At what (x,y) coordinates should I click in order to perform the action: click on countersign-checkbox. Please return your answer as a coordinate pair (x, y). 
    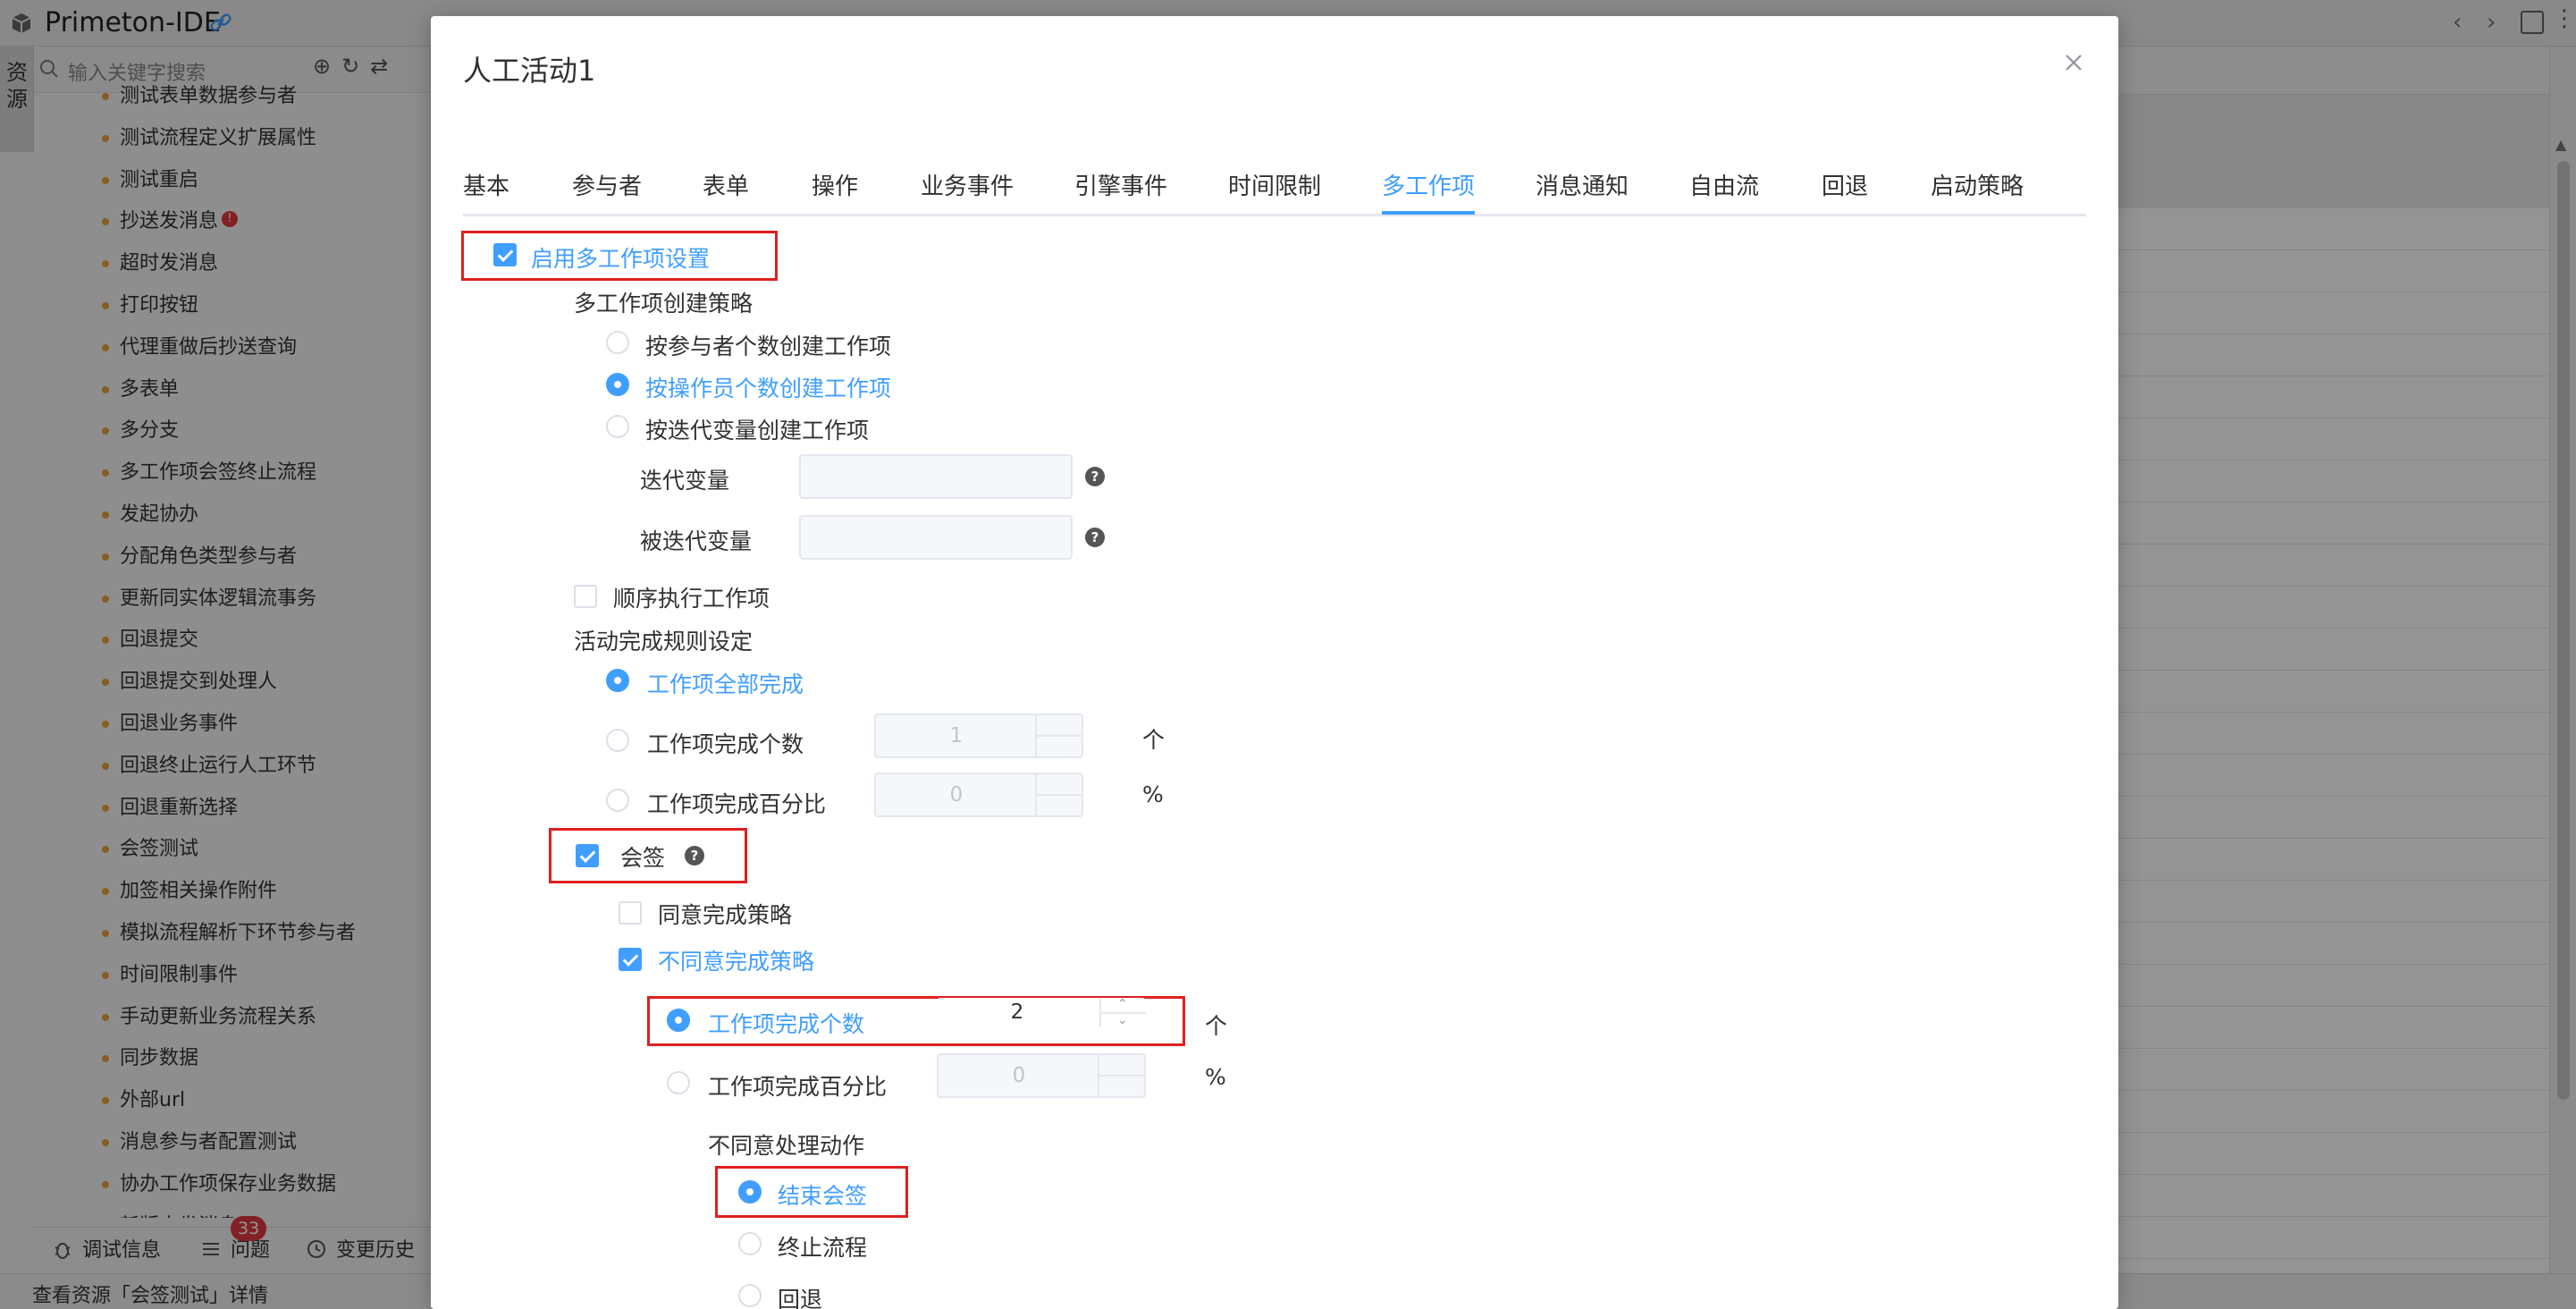
    Looking at the image, I should click on (588, 855).